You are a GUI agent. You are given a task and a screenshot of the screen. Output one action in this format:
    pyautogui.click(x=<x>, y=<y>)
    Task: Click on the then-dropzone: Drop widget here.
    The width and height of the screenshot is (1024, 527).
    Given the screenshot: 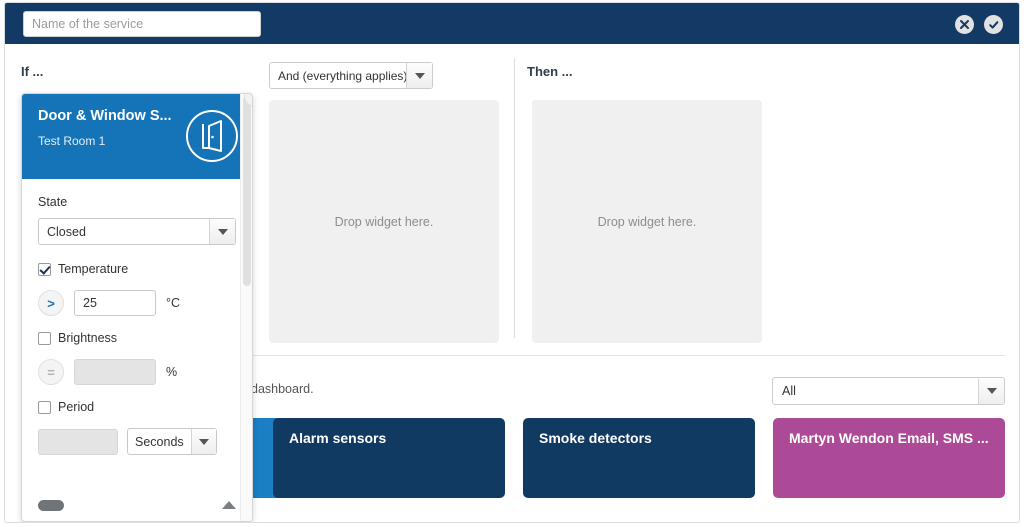 What is the action you would take?
    pyautogui.click(x=647, y=221)
    